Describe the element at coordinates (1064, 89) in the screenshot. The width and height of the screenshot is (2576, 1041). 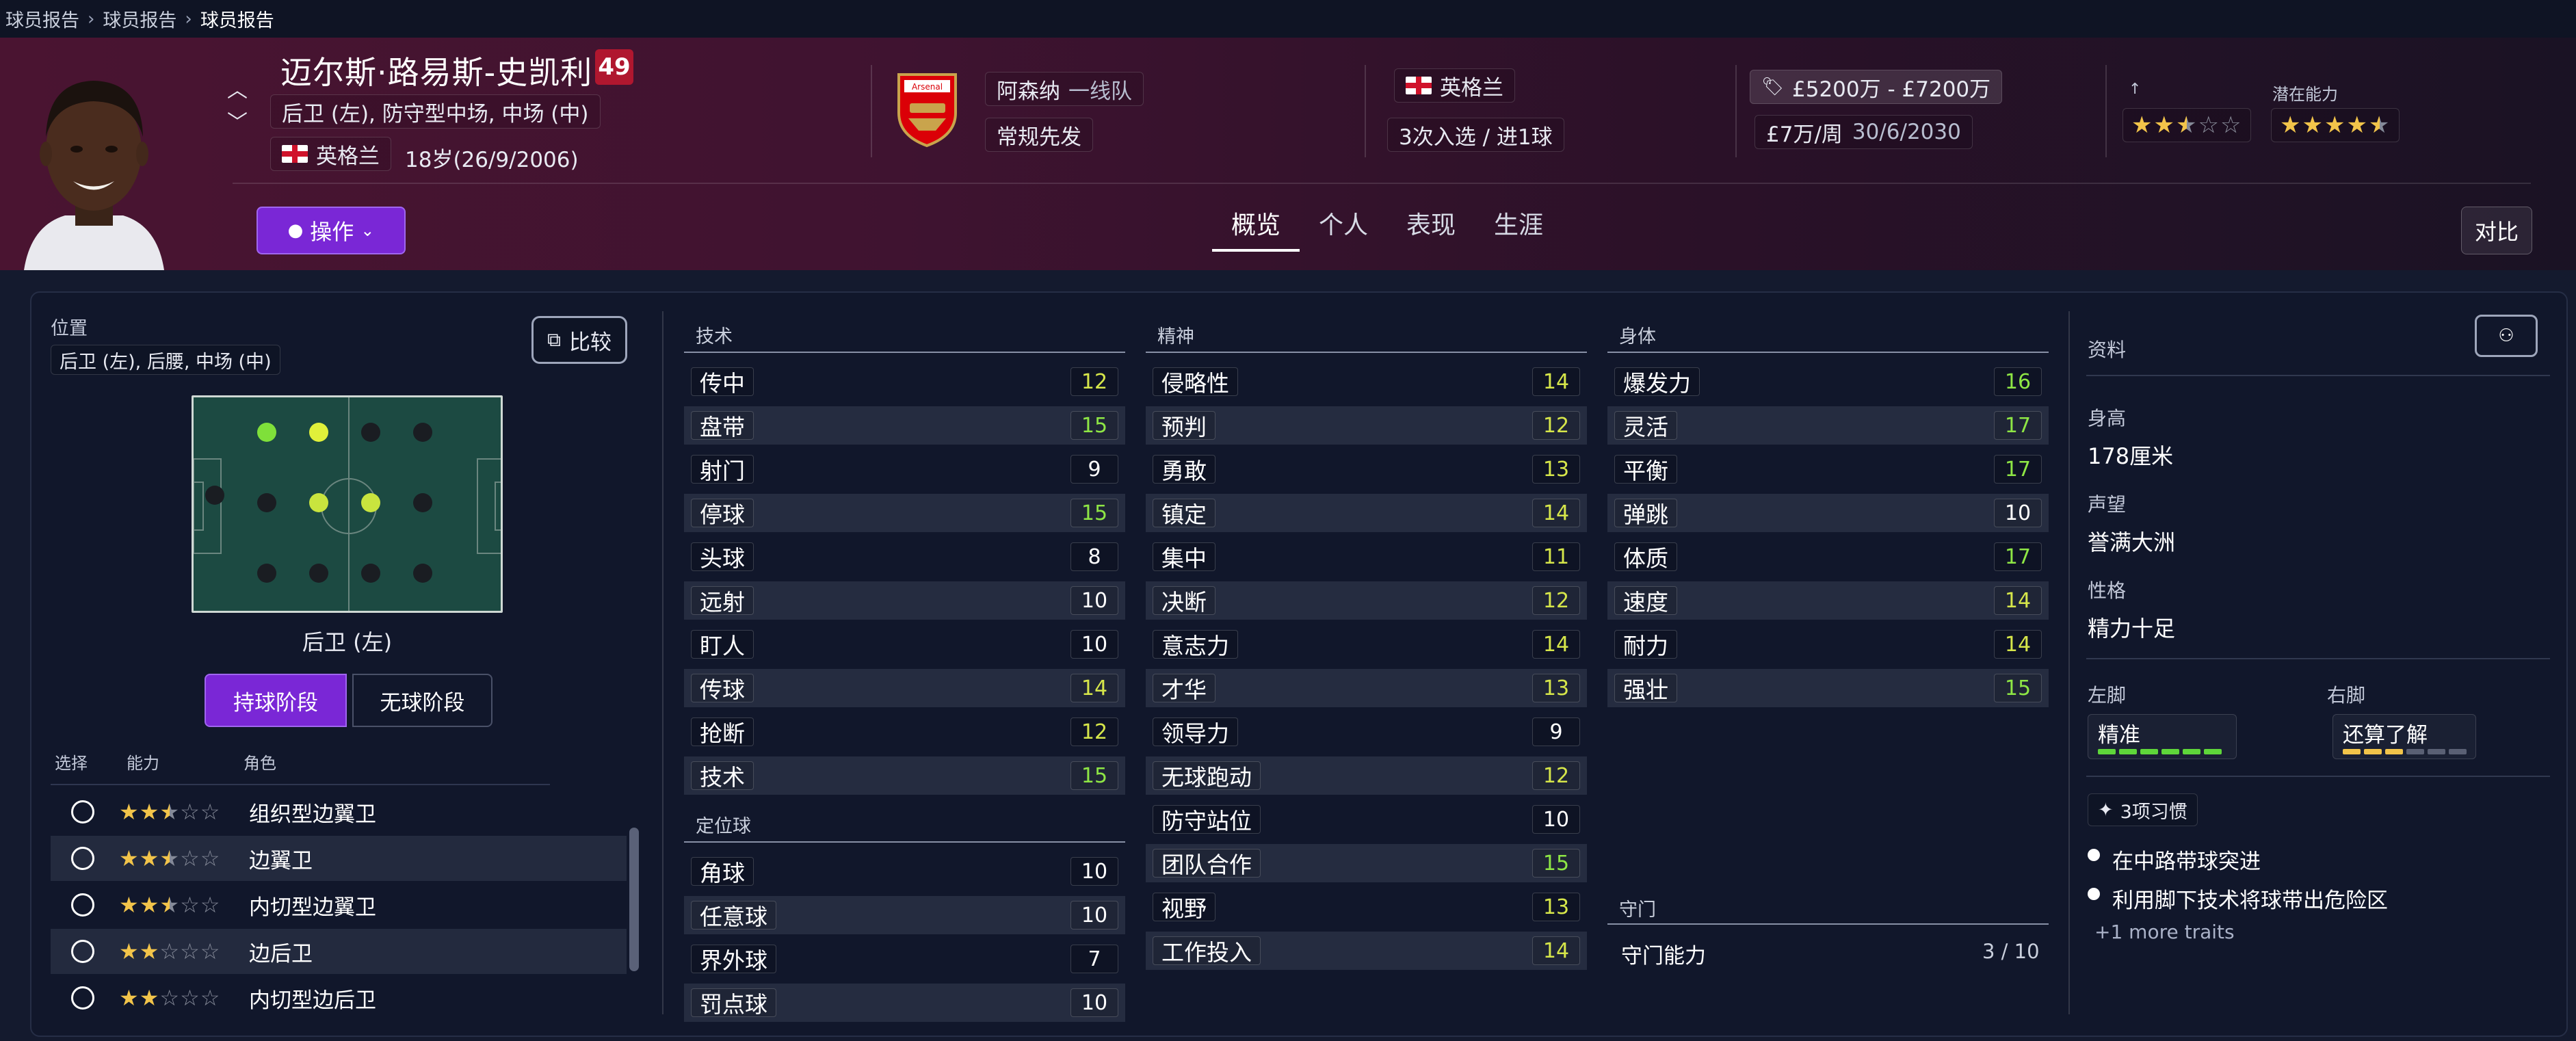
I see `club-chip: 阿森纳 一线队` at that location.